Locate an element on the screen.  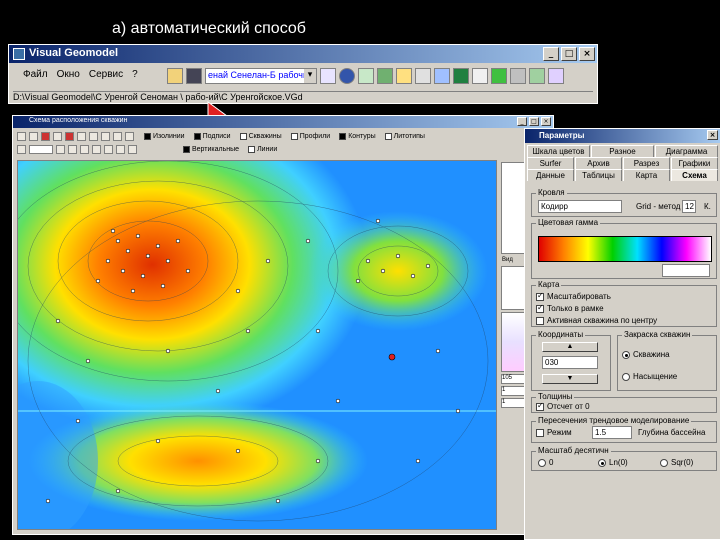
table-icon is located at coordinates (461, 76).